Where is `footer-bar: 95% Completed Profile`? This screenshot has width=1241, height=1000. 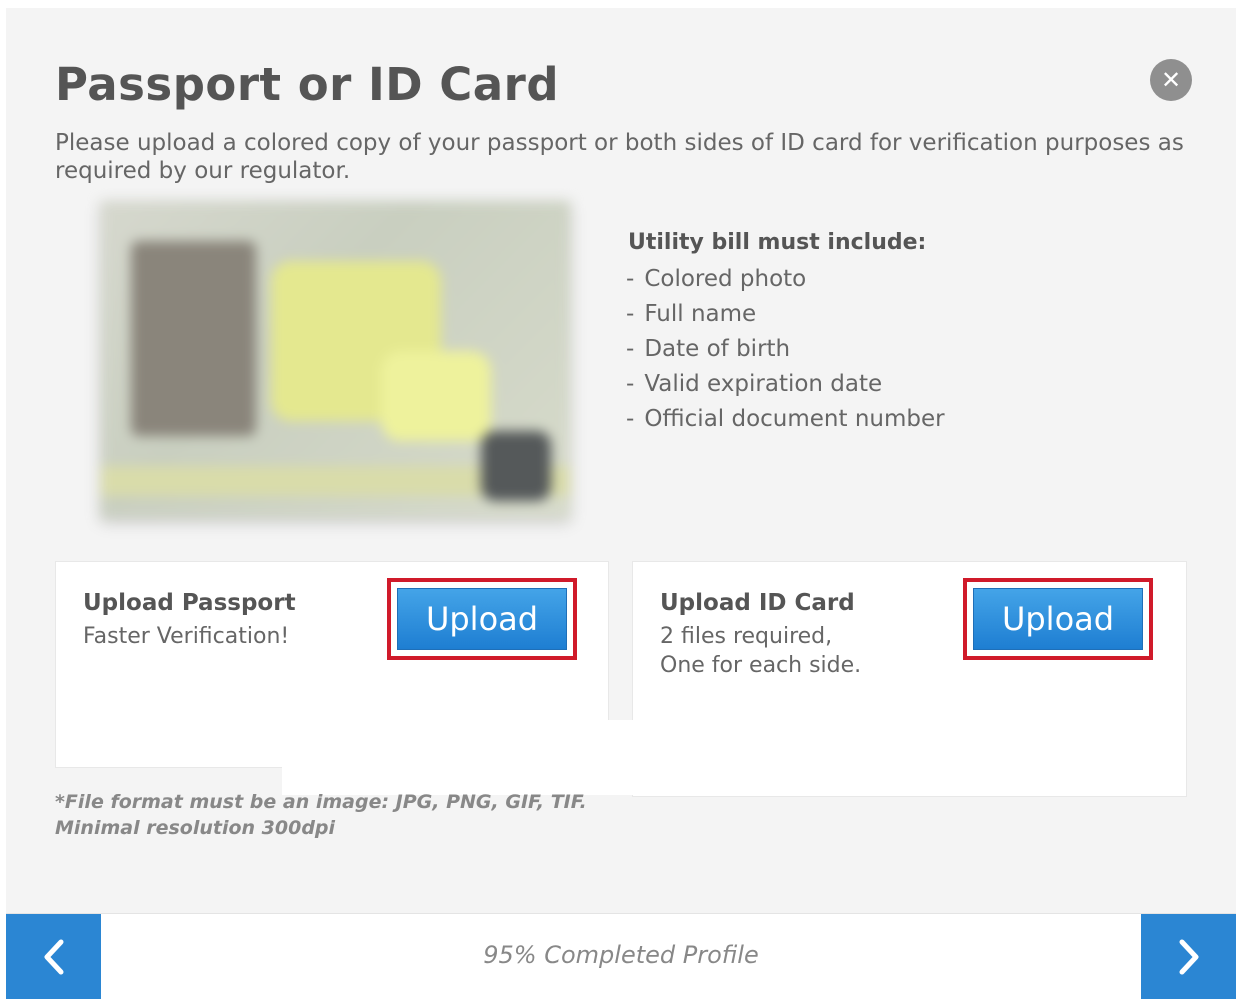 footer-bar: 95% Completed Profile is located at coordinates (621, 956).